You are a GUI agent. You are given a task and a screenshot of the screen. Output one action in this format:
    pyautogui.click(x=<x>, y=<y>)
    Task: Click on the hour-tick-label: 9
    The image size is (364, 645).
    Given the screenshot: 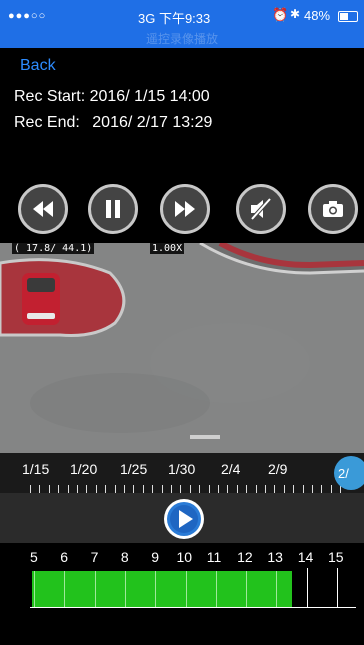 What is the action you would take?
    pyautogui.click(x=155, y=557)
    